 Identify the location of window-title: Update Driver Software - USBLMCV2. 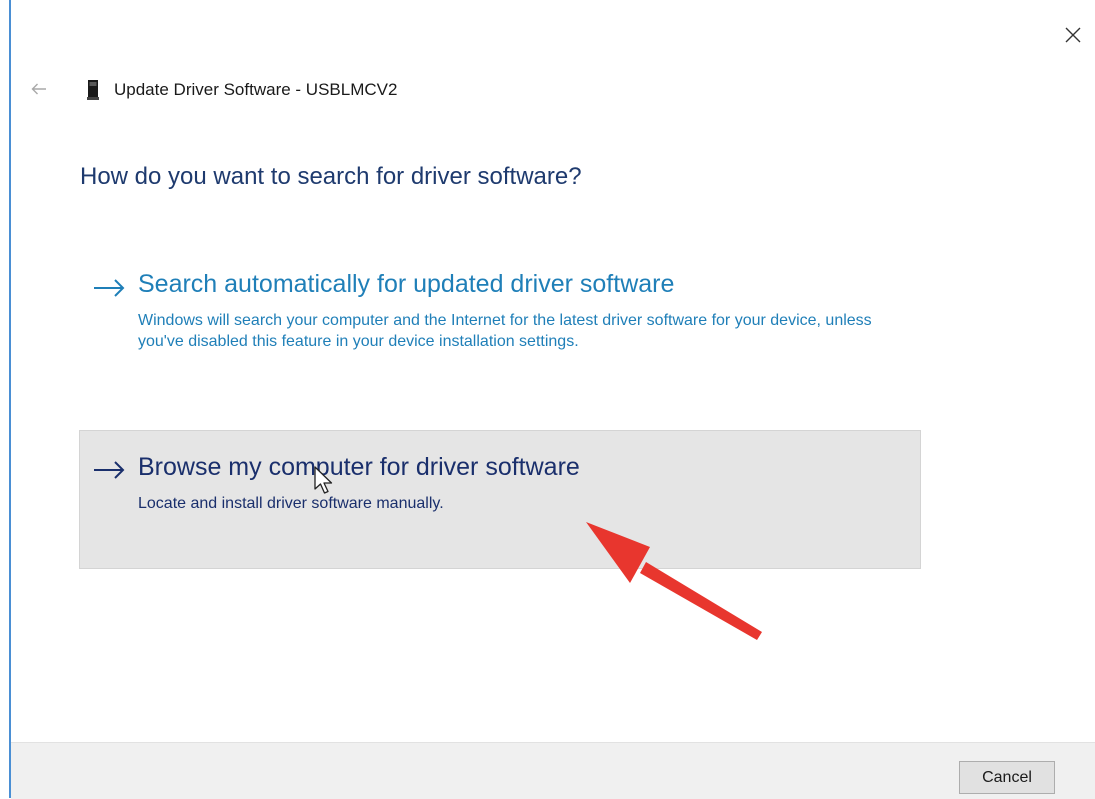
(256, 89).